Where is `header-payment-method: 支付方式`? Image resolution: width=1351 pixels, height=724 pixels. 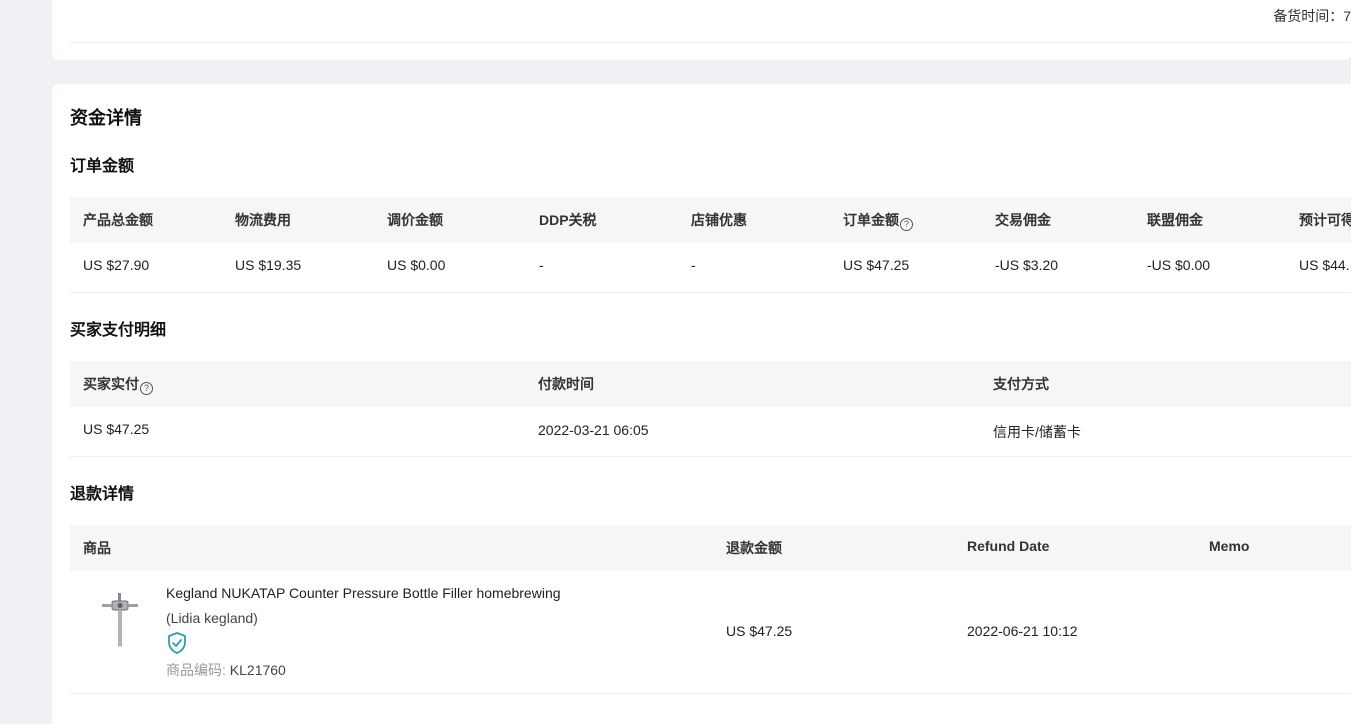
header-payment-method: 支付方式 is located at coordinates (1021, 384).